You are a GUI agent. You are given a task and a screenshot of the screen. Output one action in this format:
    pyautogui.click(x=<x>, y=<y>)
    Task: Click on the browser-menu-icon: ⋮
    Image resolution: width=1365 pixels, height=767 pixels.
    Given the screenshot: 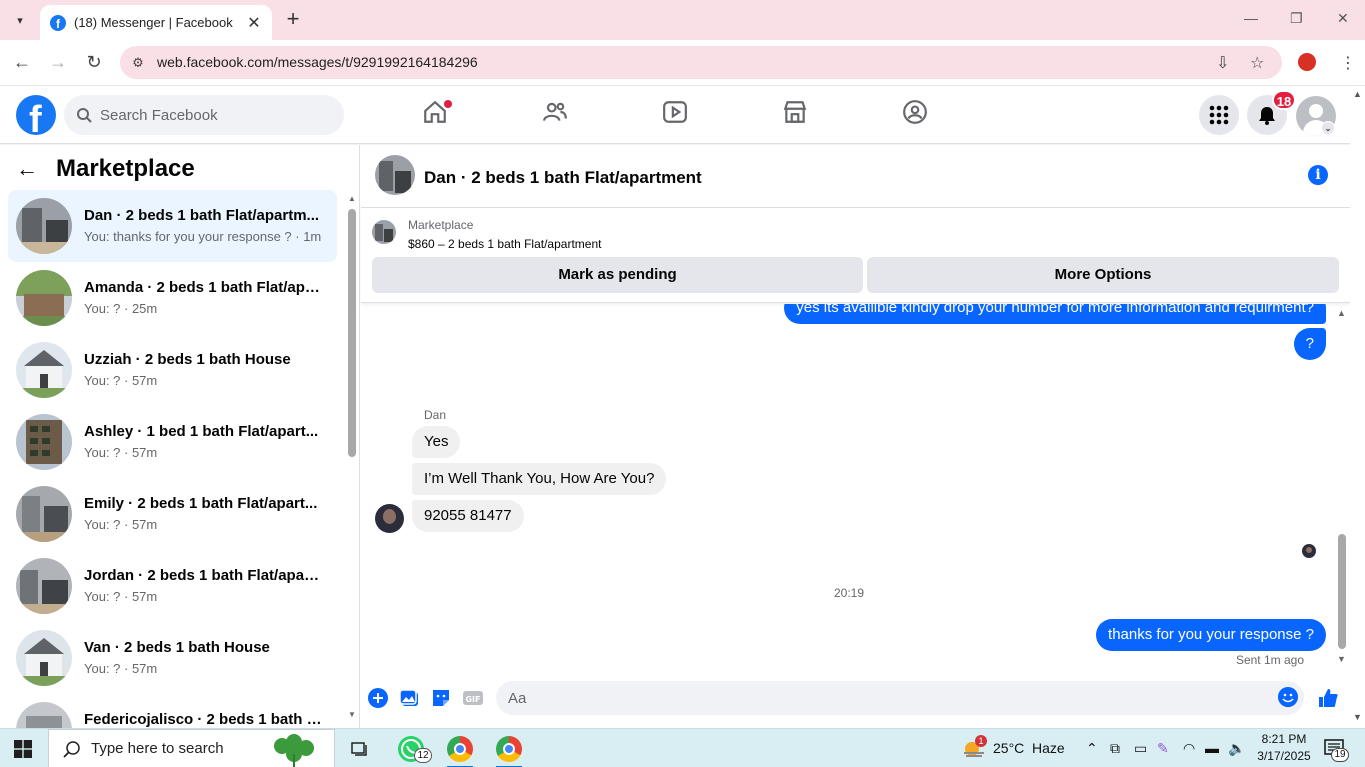 What is the action you would take?
    pyautogui.click(x=1348, y=63)
    